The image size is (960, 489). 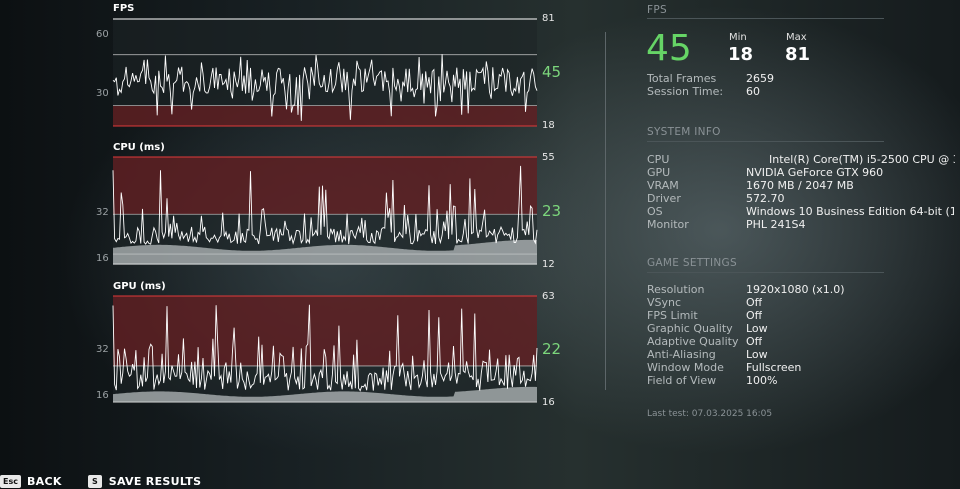 I want to click on fps-section-divider, so click(x=765, y=18).